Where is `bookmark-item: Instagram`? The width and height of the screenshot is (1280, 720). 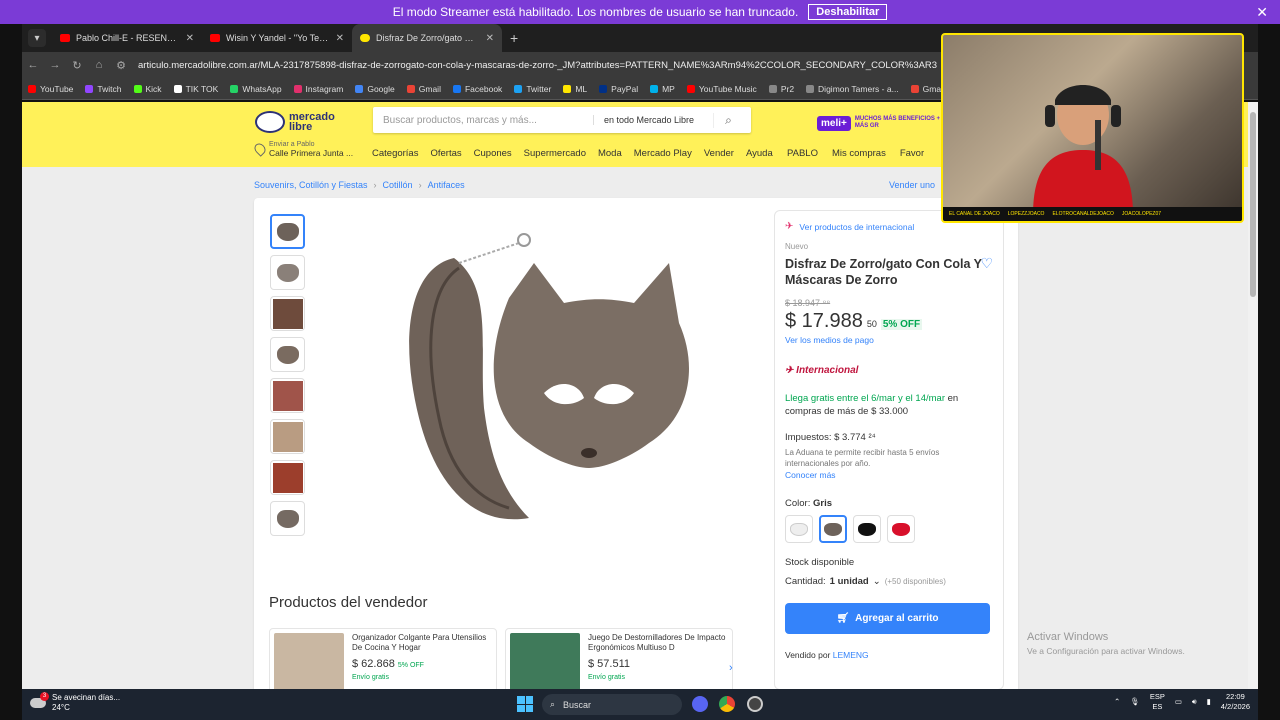 bookmark-item: Instagram is located at coordinates (318, 89).